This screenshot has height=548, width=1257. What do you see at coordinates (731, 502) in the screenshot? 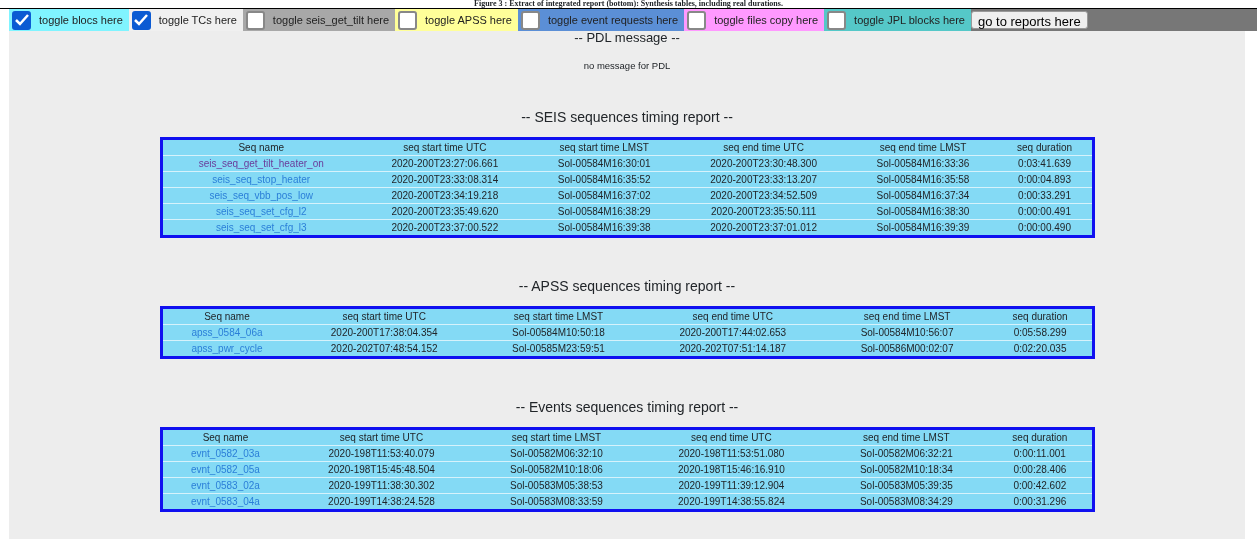
I see `table-cell: 2020-199T14:38:55.824` at bounding box center [731, 502].